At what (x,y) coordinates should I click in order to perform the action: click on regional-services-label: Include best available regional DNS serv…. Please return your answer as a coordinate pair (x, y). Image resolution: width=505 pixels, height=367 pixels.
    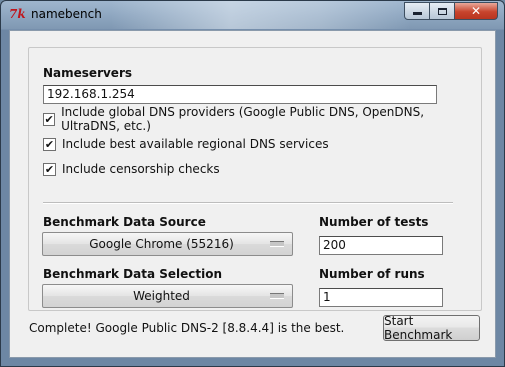
    Looking at the image, I should click on (195, 144).